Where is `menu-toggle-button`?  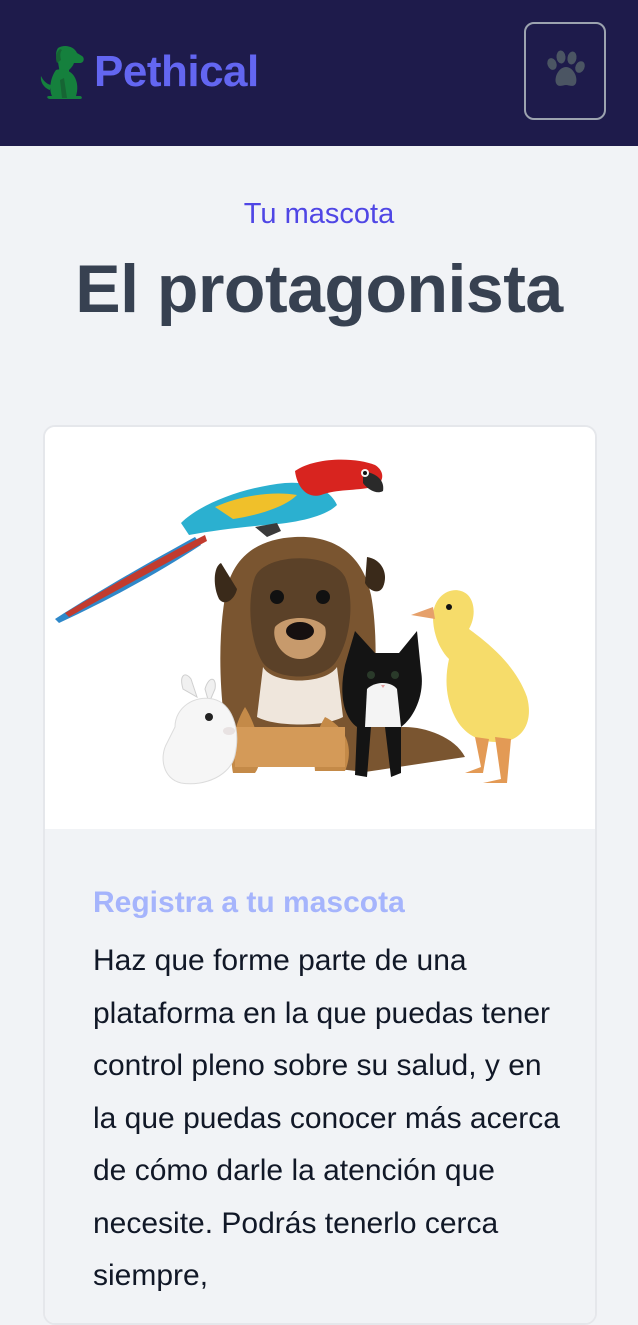 menu-toggle-button is located at coordinates (565, 71).